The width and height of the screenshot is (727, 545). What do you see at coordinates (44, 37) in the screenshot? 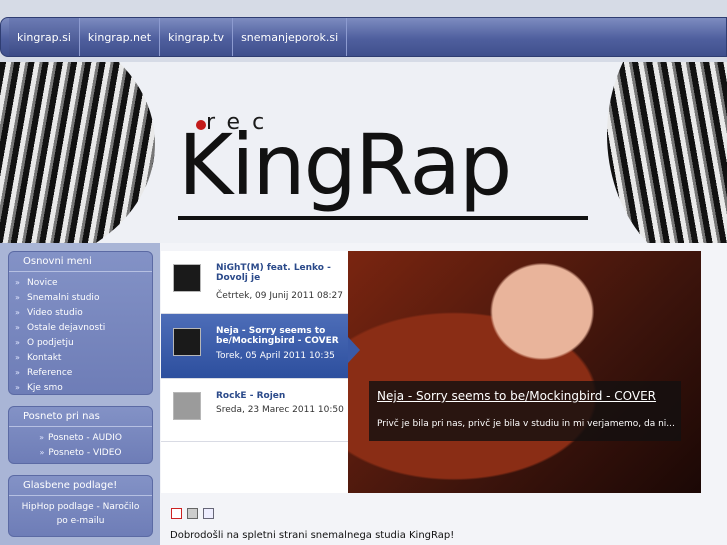
I see `tab-kingrap-si: kingrap.si` at bounding box center [44, 37].